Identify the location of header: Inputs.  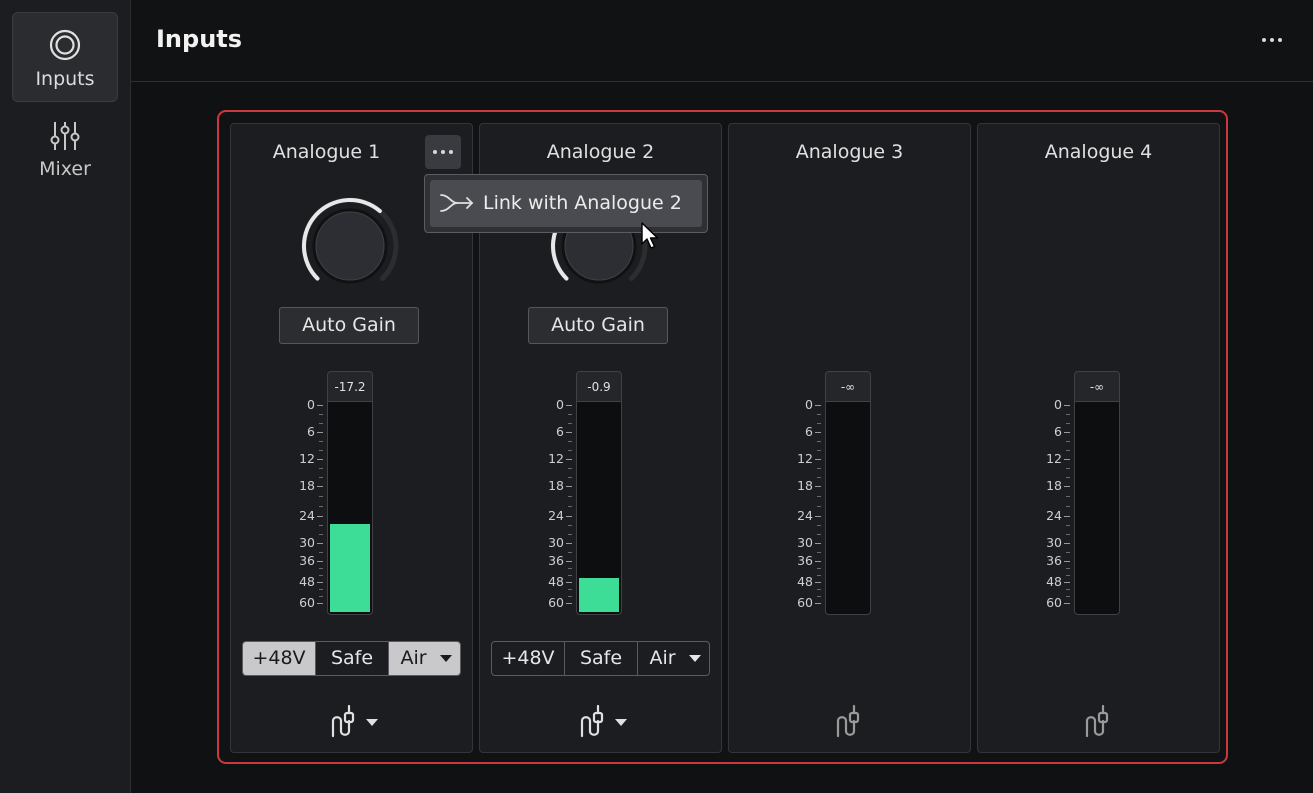
(722, 41).